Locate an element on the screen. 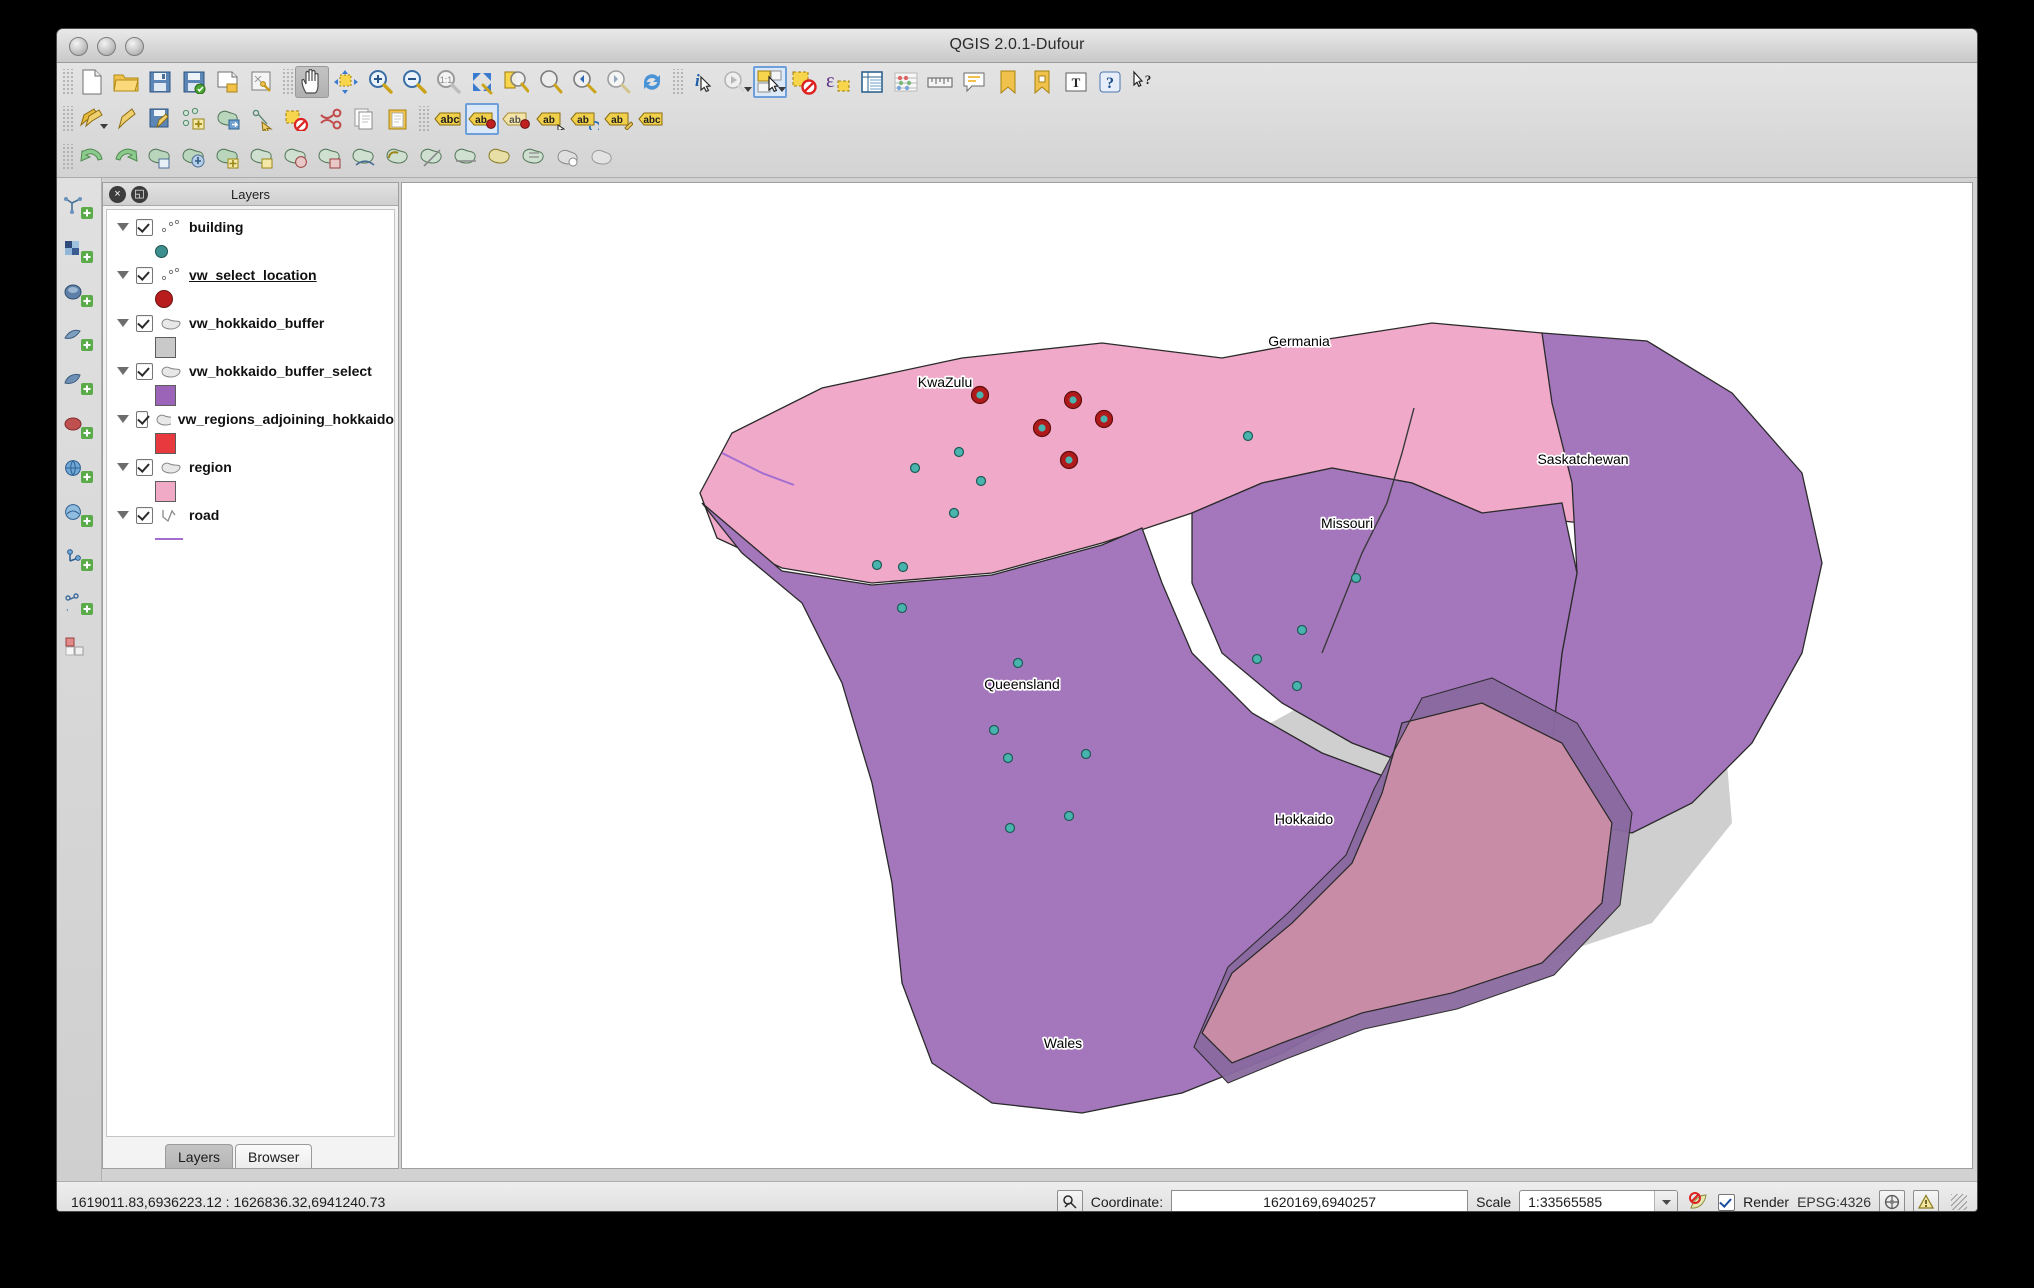 The image size is (2034, 1288). identify-features-icon: i is located at coordinates (702, 82).